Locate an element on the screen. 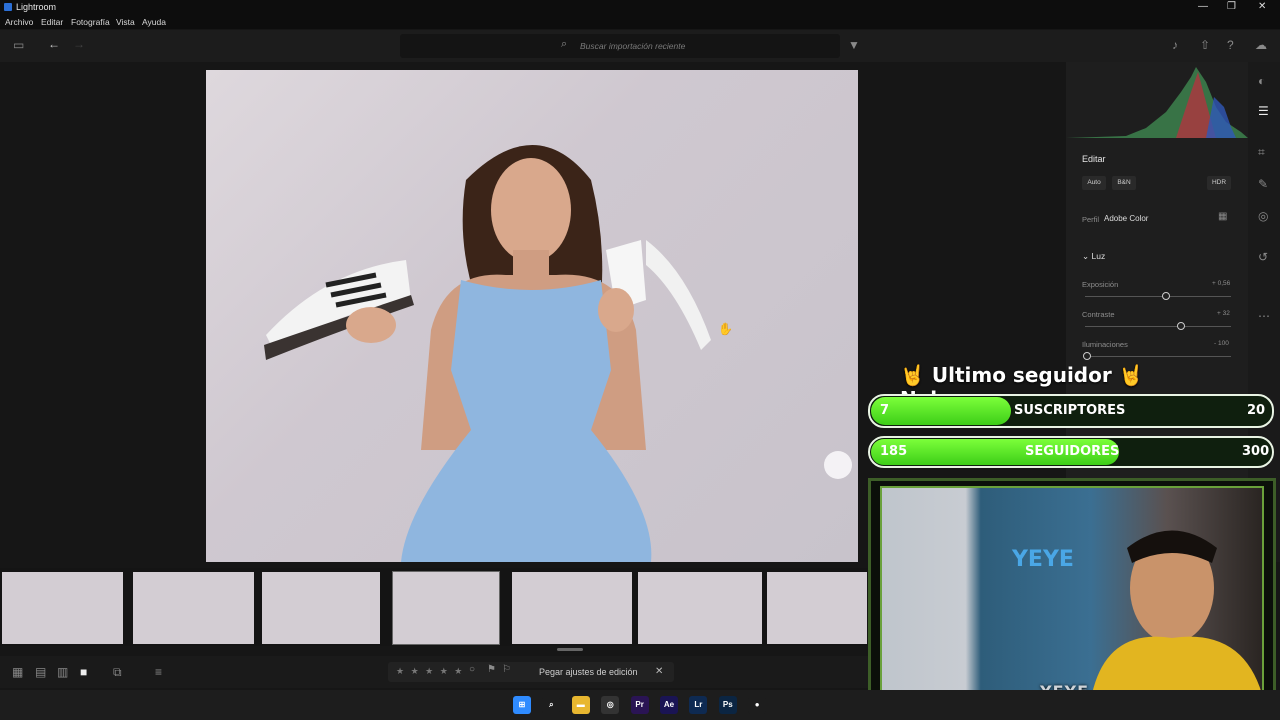 Image resolution: width=1280 pixels, height=720 pixels. subscribers-current: 7 is located at coordinates (885, 410).